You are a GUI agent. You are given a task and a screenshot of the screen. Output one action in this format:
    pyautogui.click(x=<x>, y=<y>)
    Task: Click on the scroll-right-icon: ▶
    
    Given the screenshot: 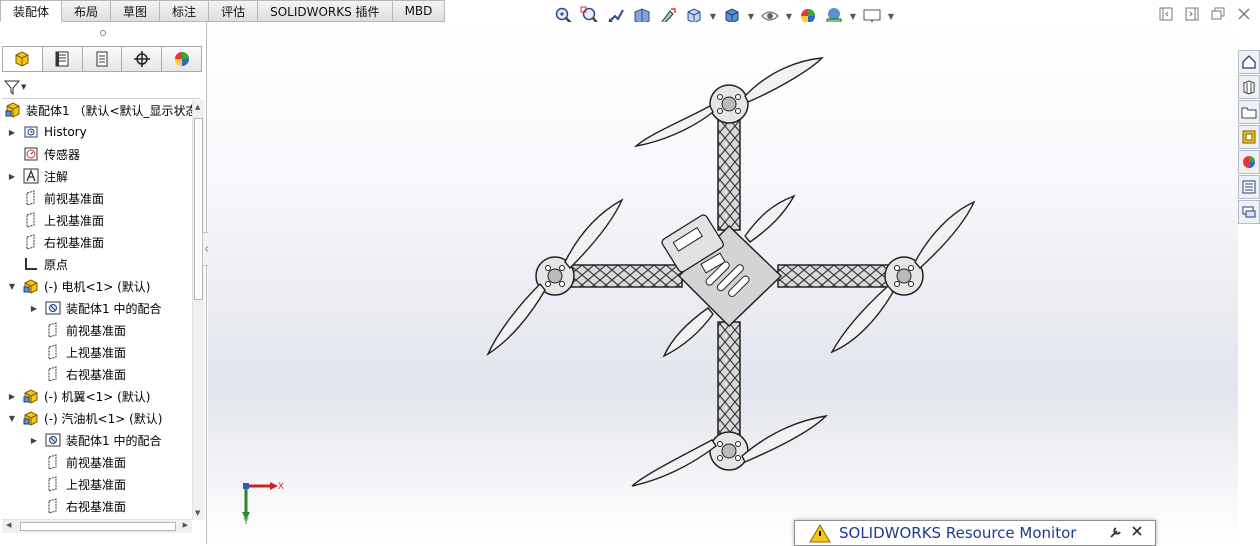 What is the action you would take?
    pyautogui.click(x=185, y=525)
    